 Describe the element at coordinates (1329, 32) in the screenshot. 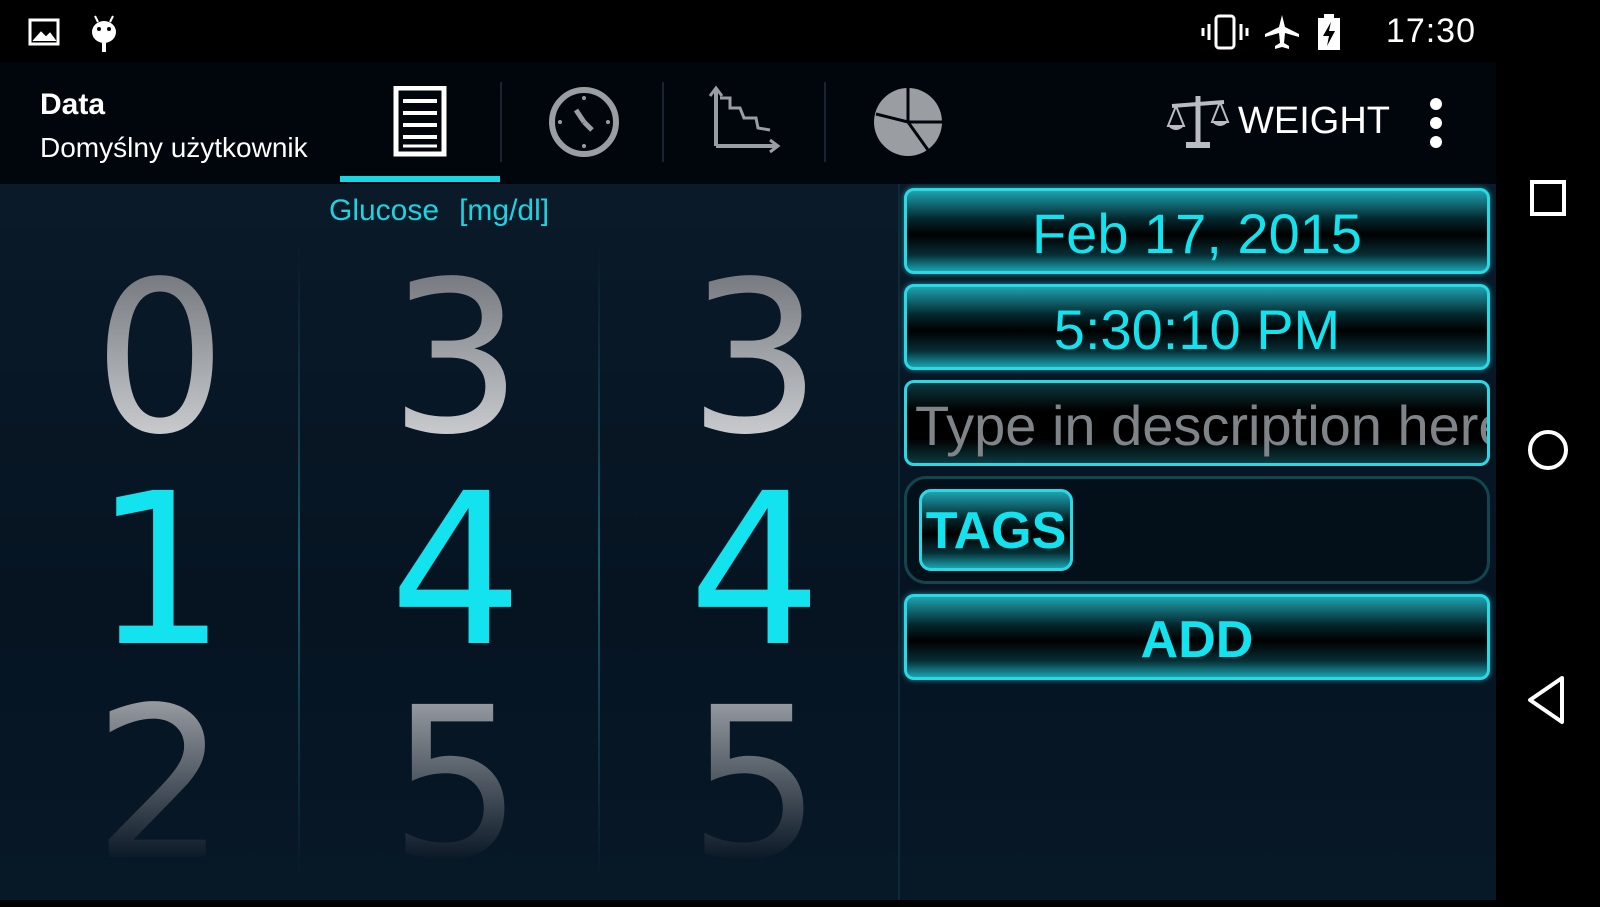

I see `battery-charging-icon` at that location.